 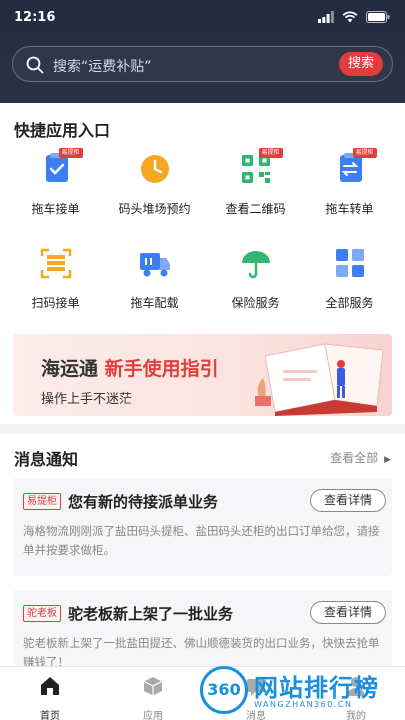 I want to click on box-icon, so click(x=153, y=686).